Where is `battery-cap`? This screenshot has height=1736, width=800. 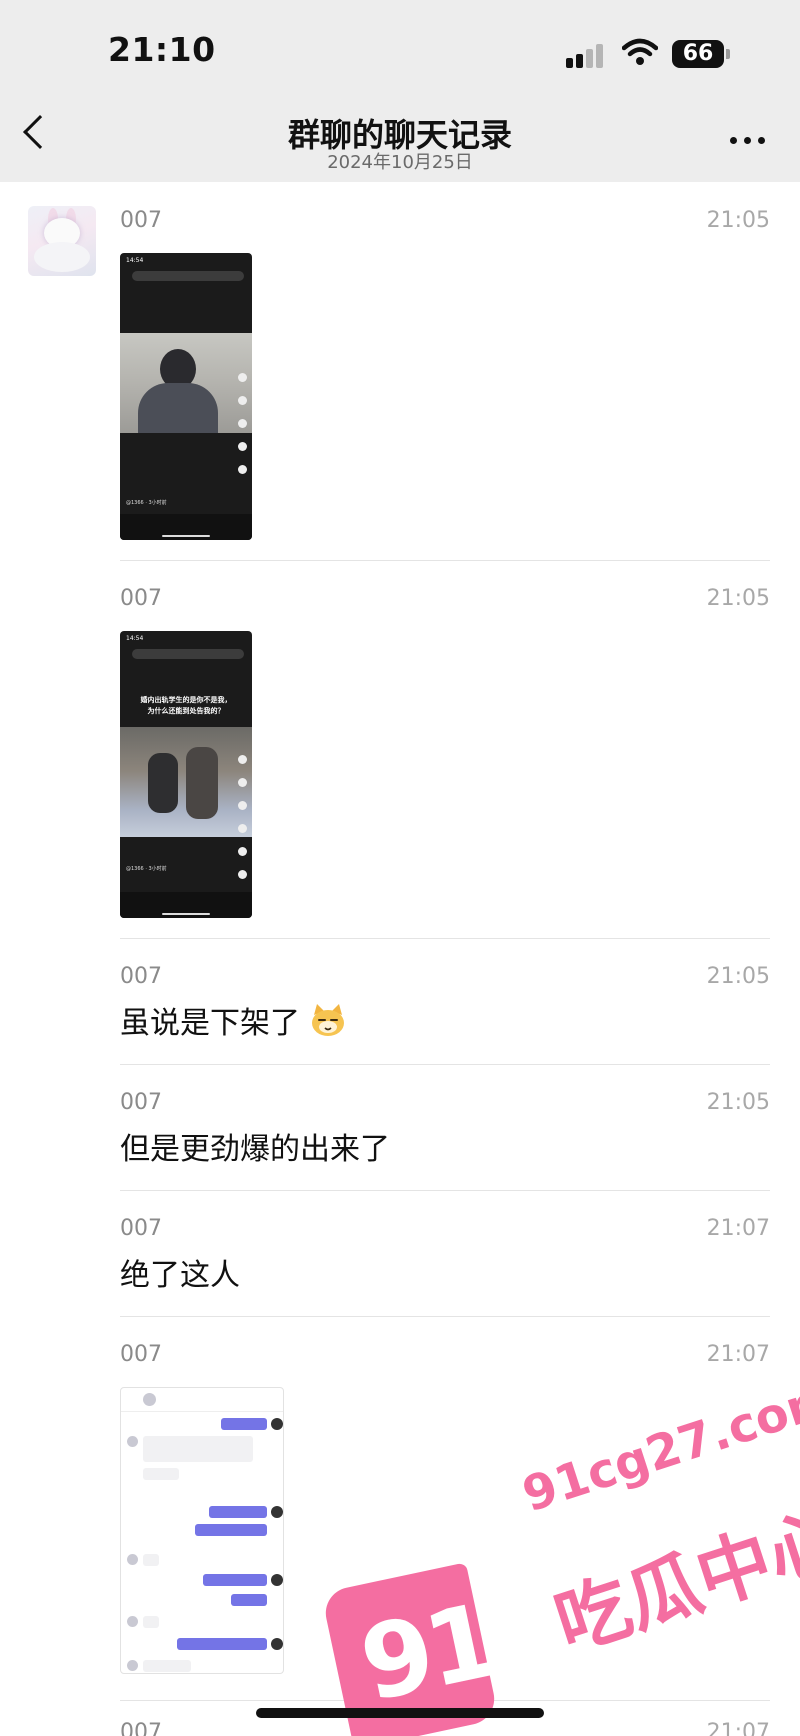 battery-cap is located at coordinates (728, 54).